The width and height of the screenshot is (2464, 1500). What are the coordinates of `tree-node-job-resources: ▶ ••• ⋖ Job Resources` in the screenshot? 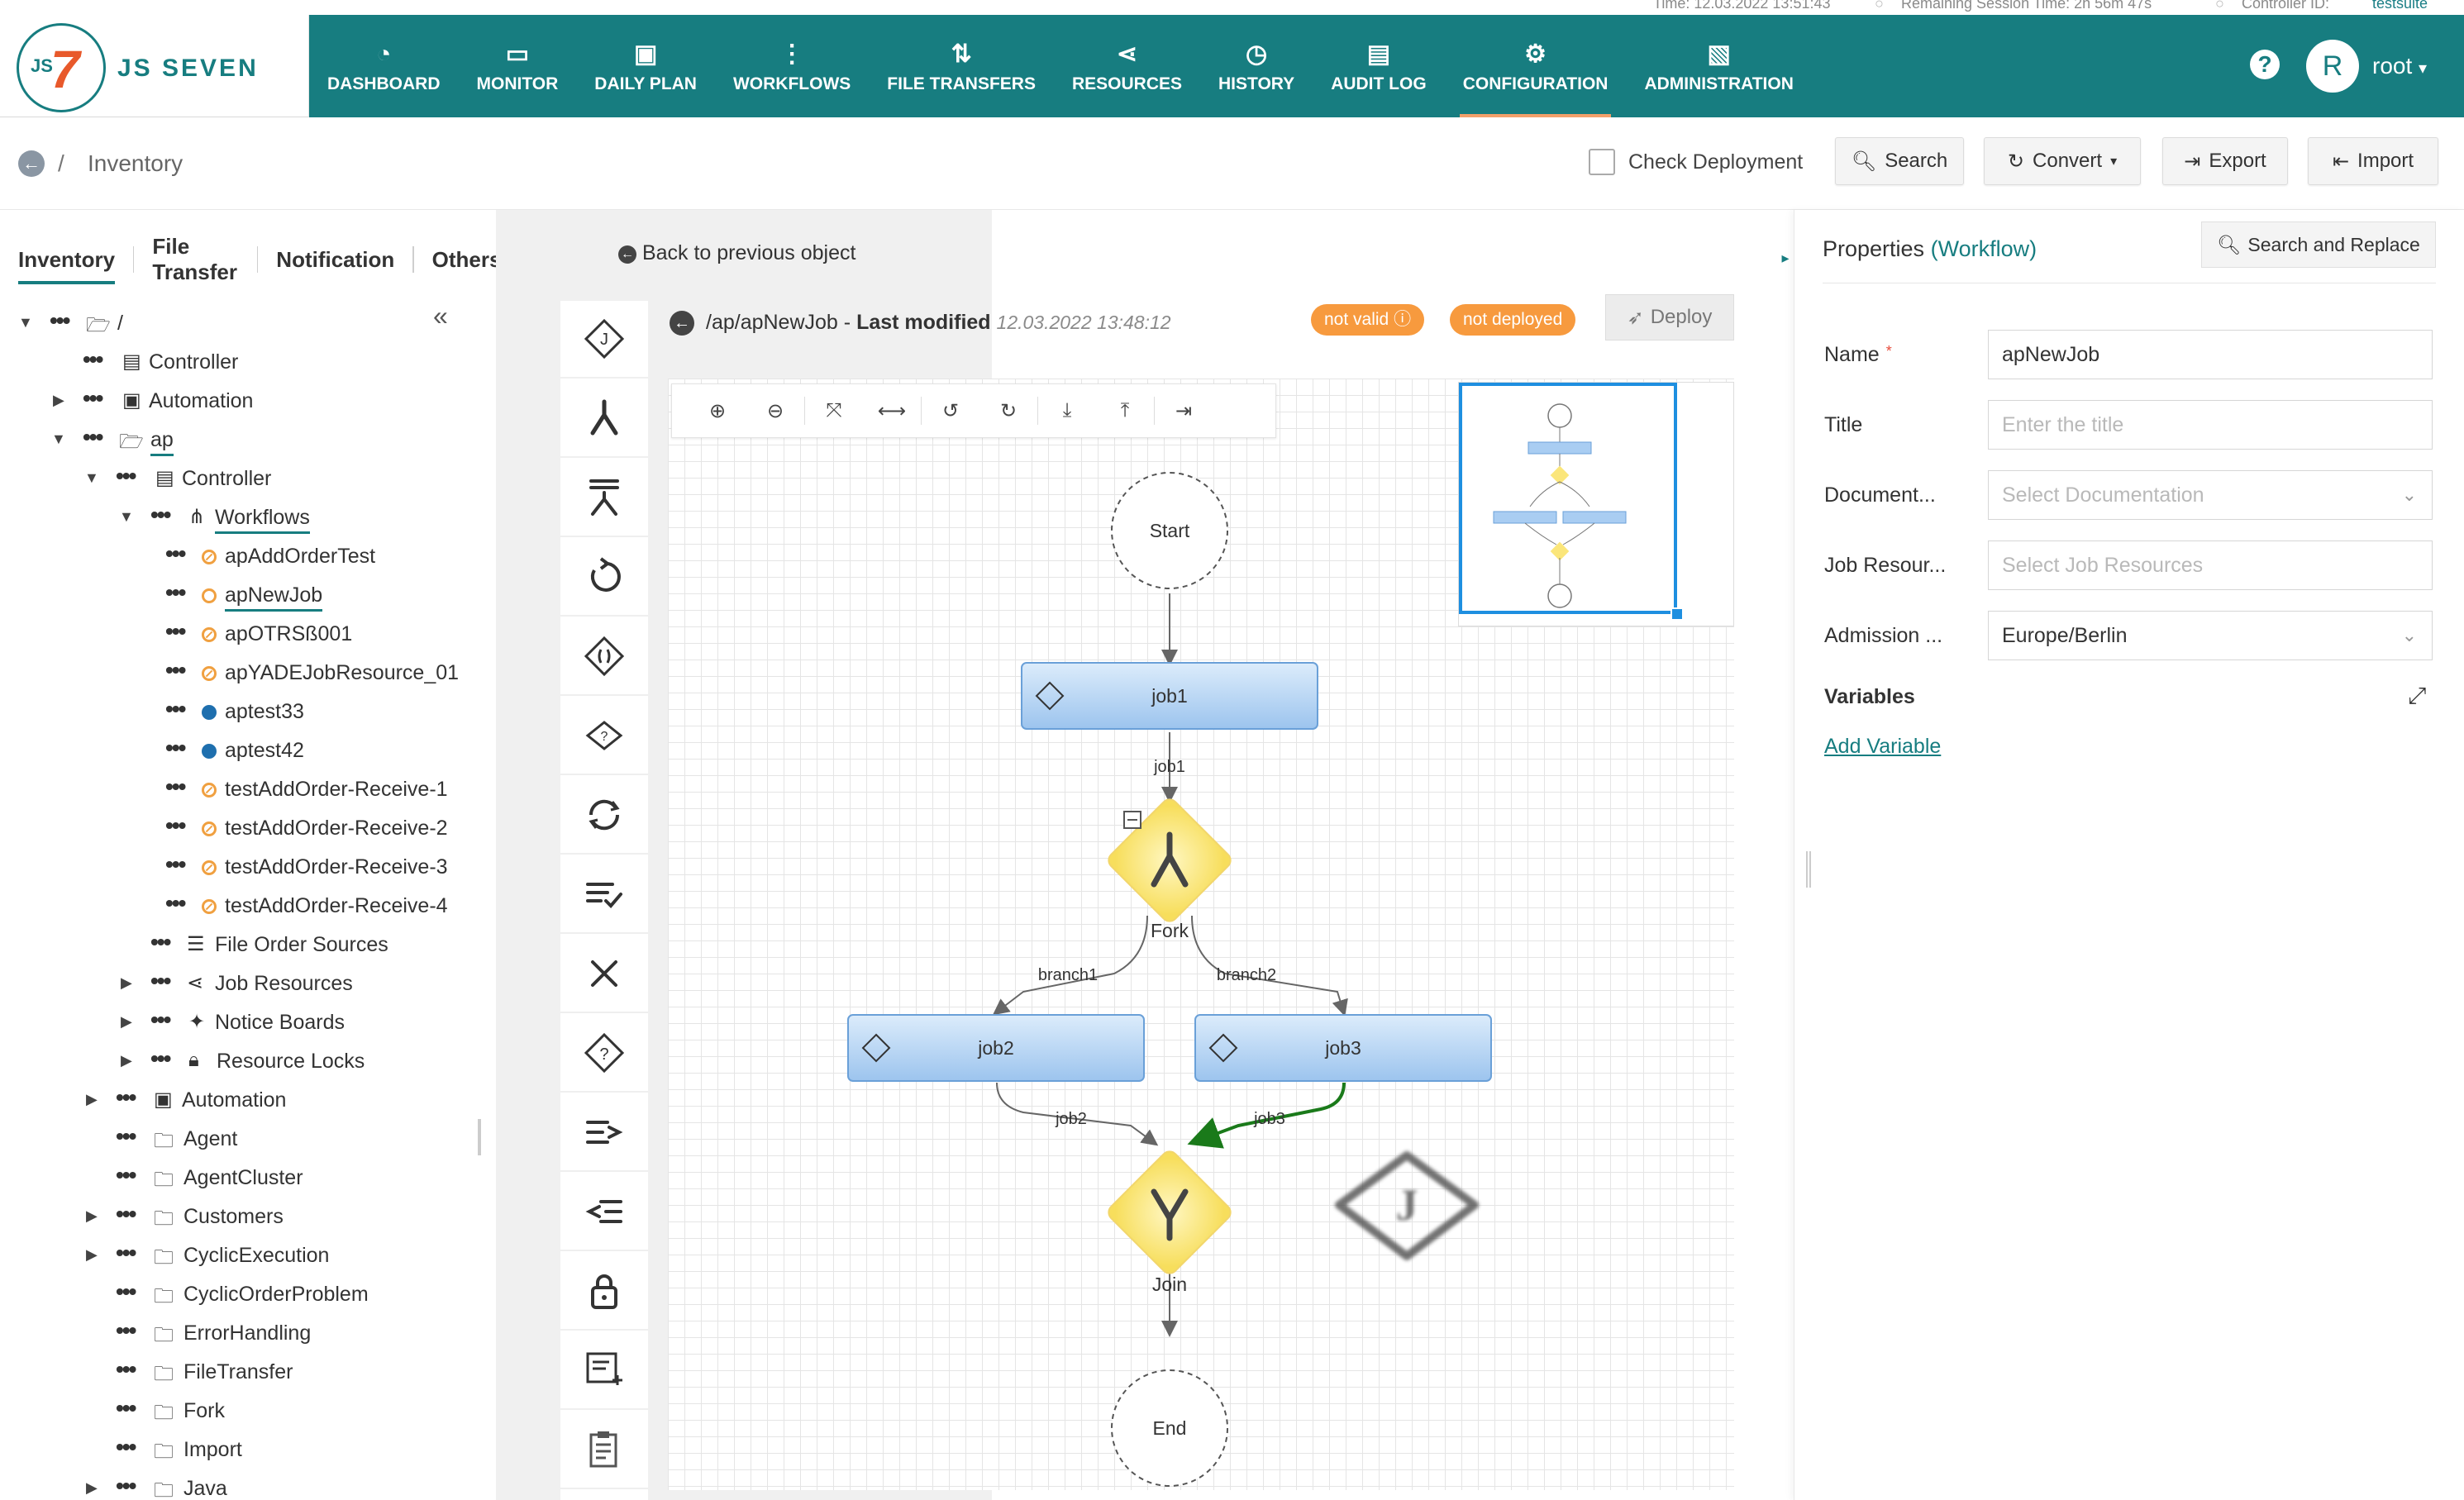 It's located at (244, 983).